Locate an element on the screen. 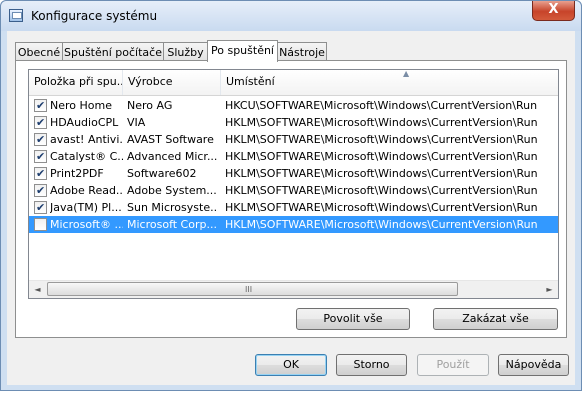 This screenshot has width=584, height=393. item-name: Nero Home is located at coordinates (81, 105).